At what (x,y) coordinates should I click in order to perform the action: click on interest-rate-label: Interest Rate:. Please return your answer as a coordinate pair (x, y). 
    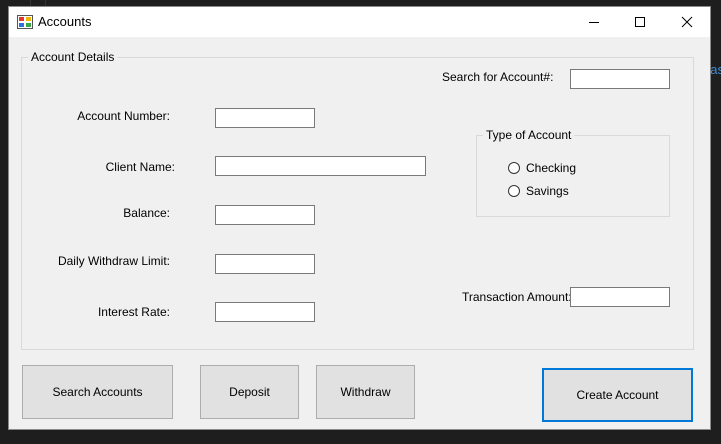
    Looking at the image, I should click on (133, 312).